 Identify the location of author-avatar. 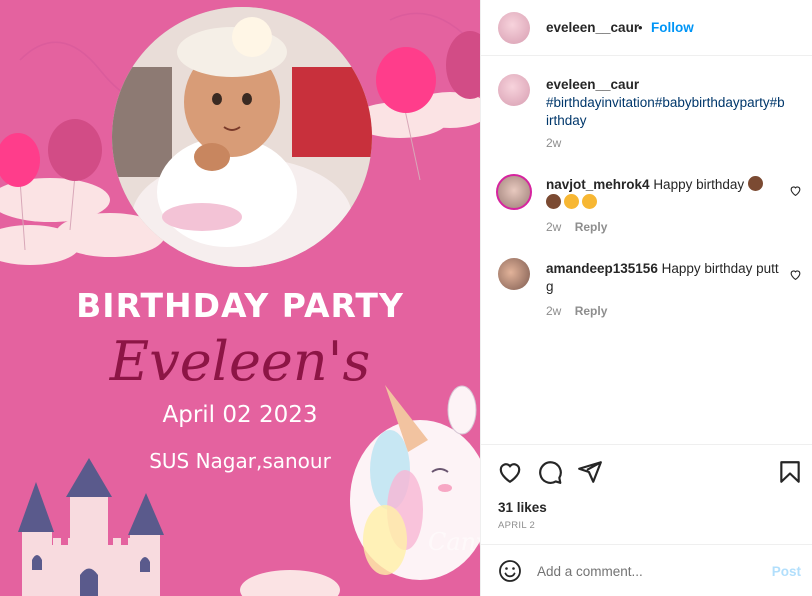
(514, 28).